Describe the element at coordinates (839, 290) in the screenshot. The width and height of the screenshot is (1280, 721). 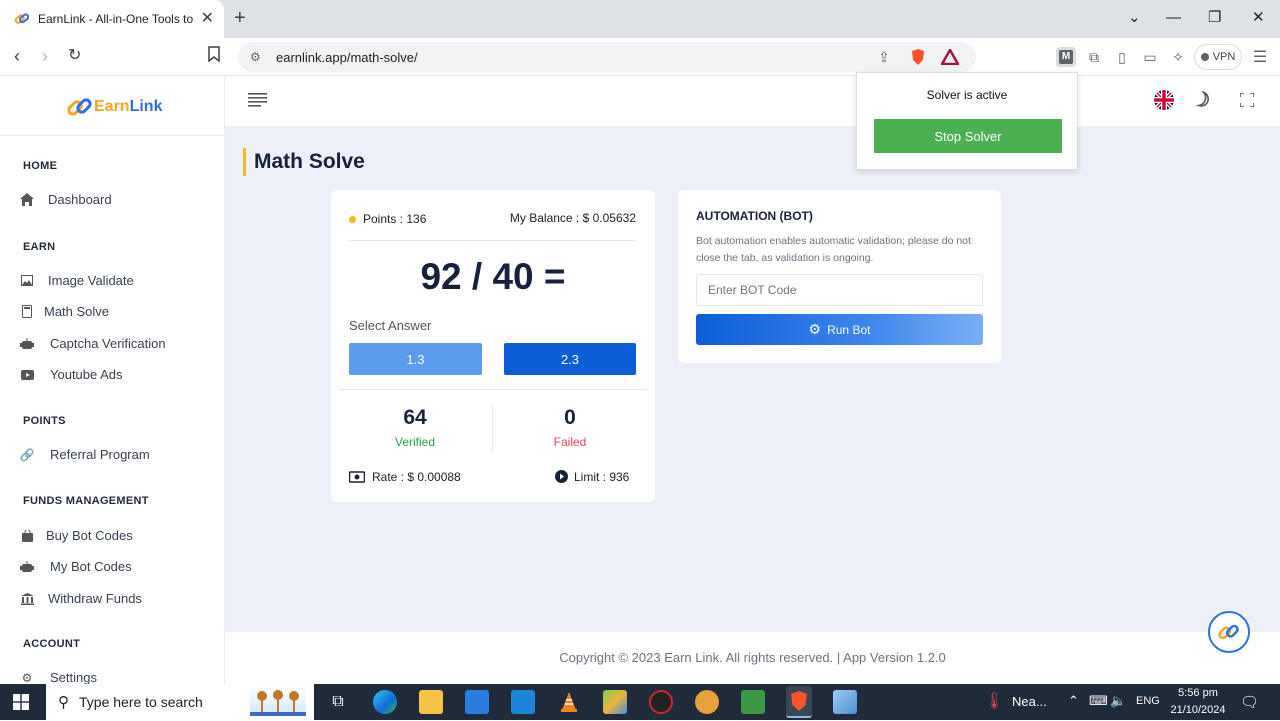
I see `bot-code-input` at that location.